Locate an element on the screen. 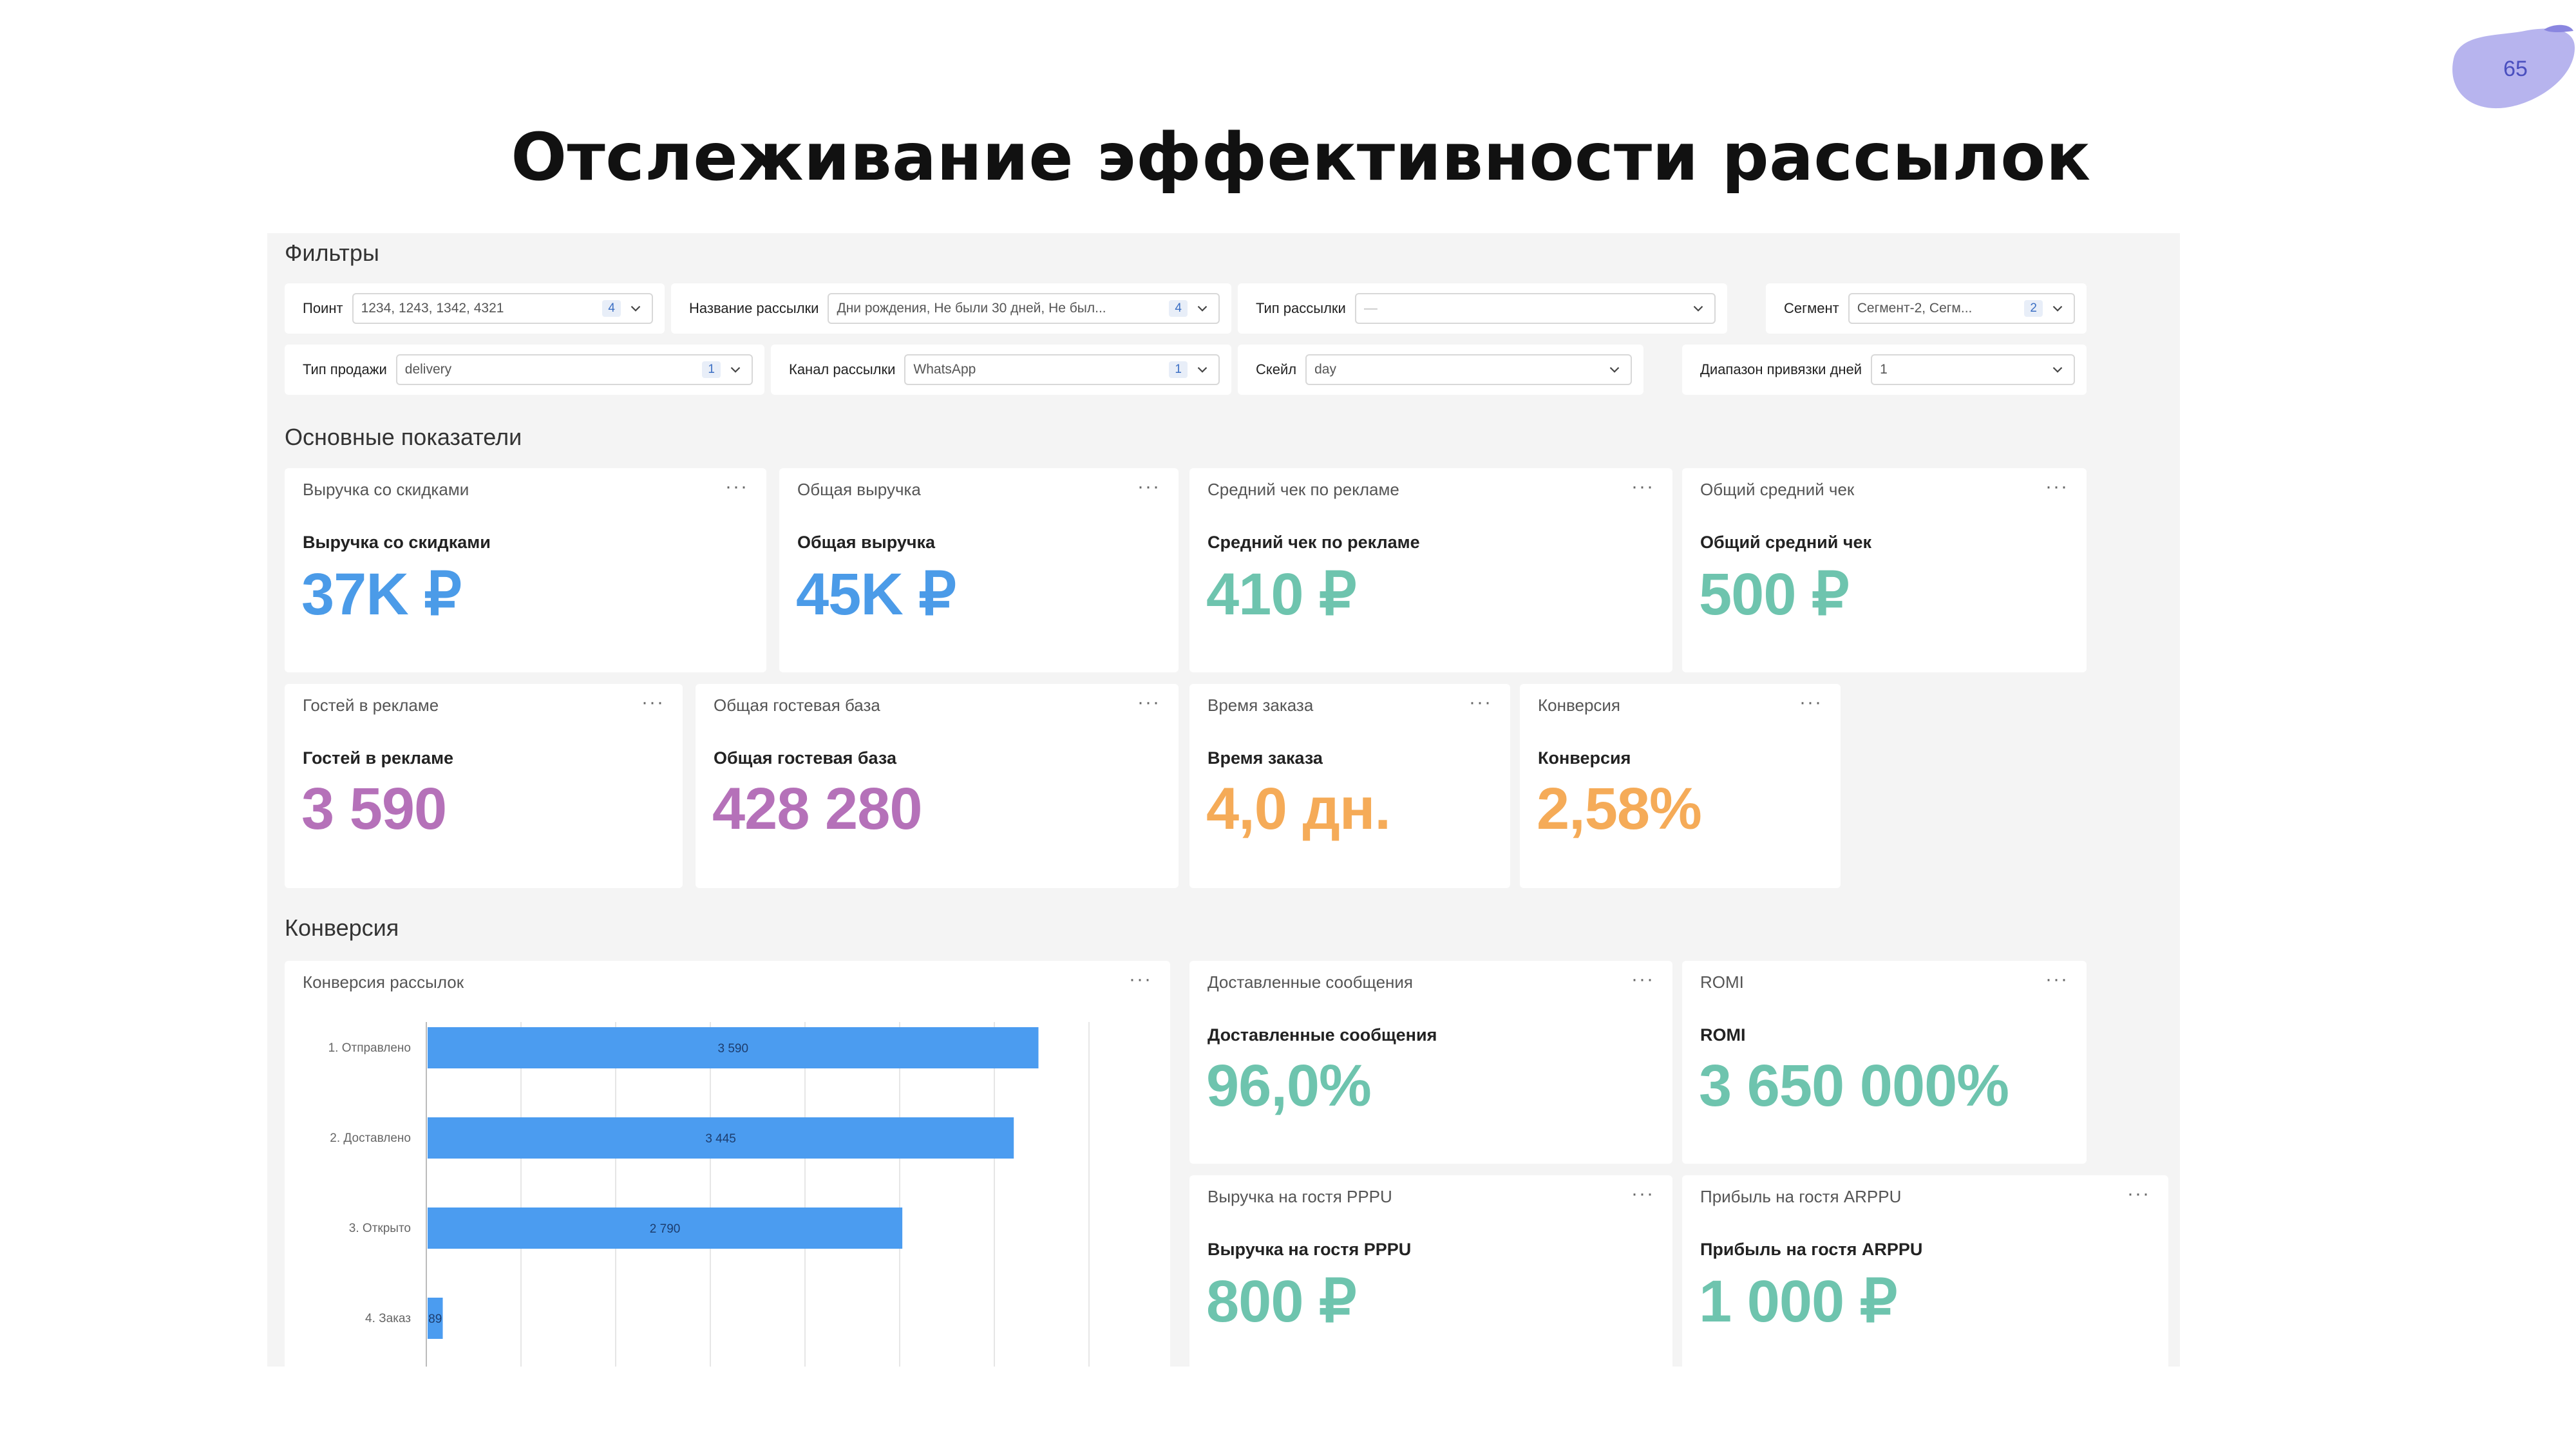 This screenshot has height=1449, width=2576. card-header: Прибыль на гостя ARPPU is located at coordinates (1801, 1196).